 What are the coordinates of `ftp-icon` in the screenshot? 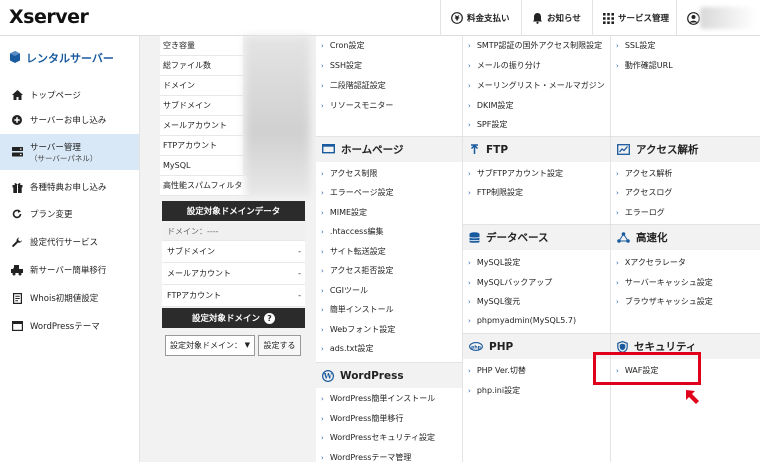 It's located at (474, 149).